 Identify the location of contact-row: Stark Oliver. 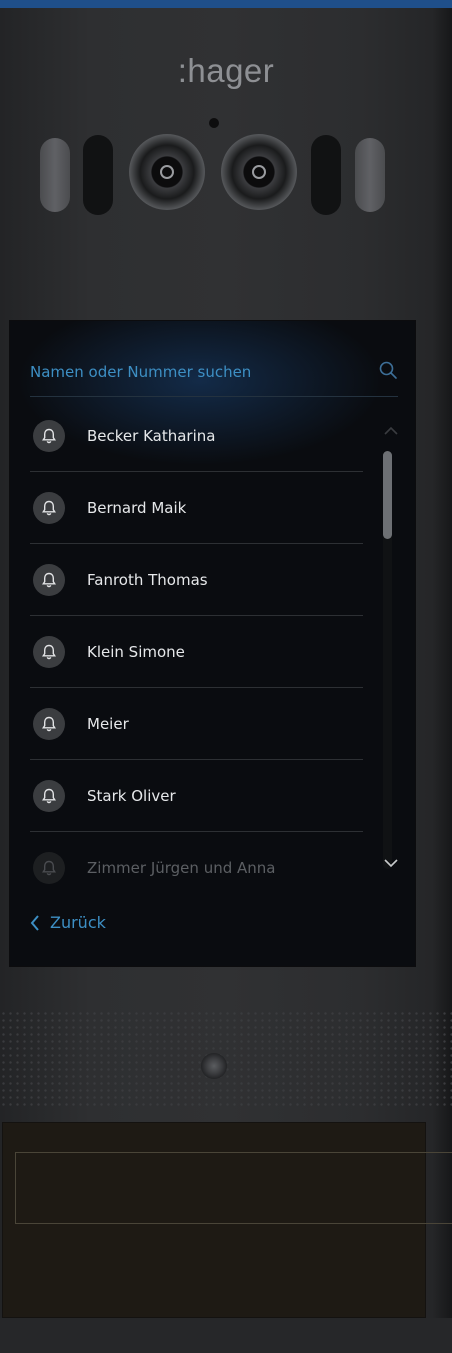
(196, 796).